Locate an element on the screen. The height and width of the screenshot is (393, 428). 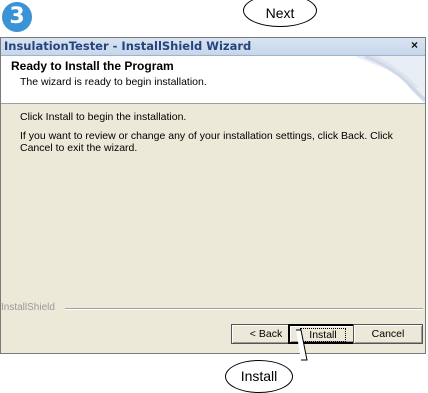
close-icon: × is located at coordinates (414, 45).